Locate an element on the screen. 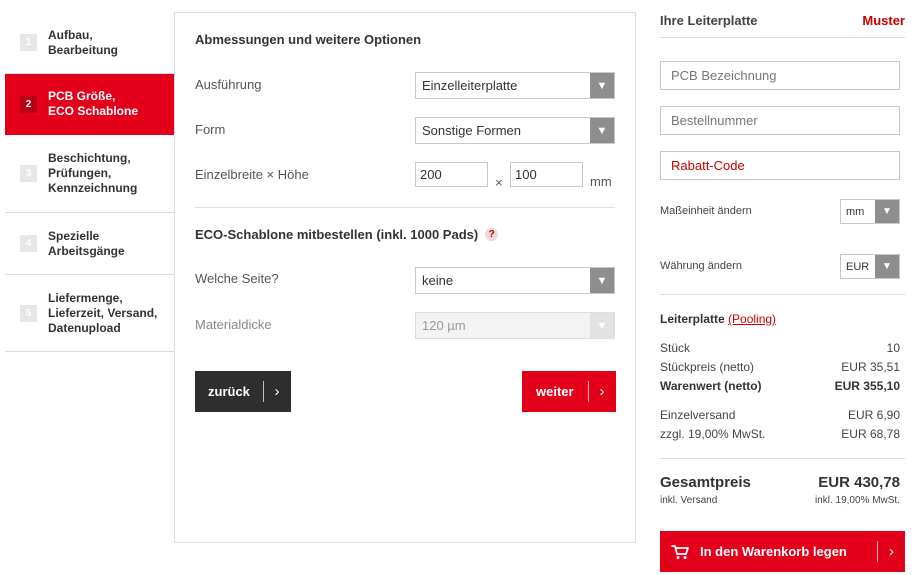 This screenshot has height=575, width=918. step-3-beschichtung: 3 Beschichtung, Prüfungen, Kennzeichnung is located at coordinates (90, 174).